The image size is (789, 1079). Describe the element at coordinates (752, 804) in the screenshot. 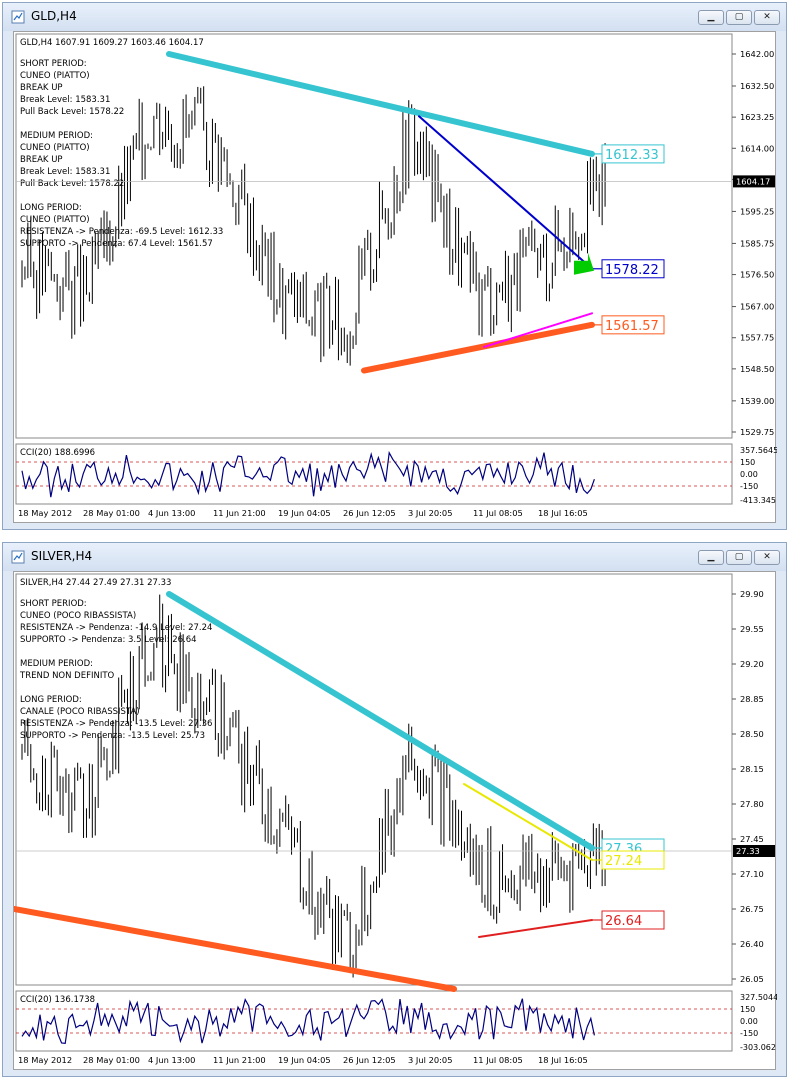

I see `price-tick-label: 27.80` at that location.